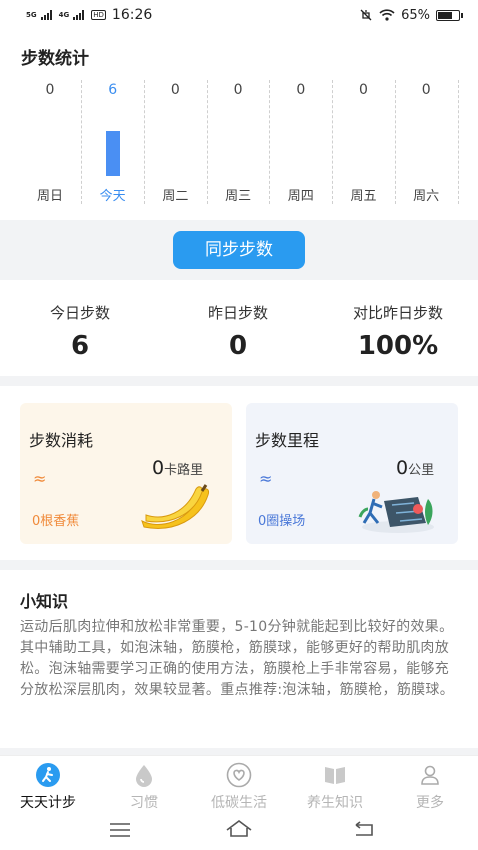  Describe the element at coordinates (64, 14) in the screenshot. I see `signal-4g-icon: 4G` at that location.